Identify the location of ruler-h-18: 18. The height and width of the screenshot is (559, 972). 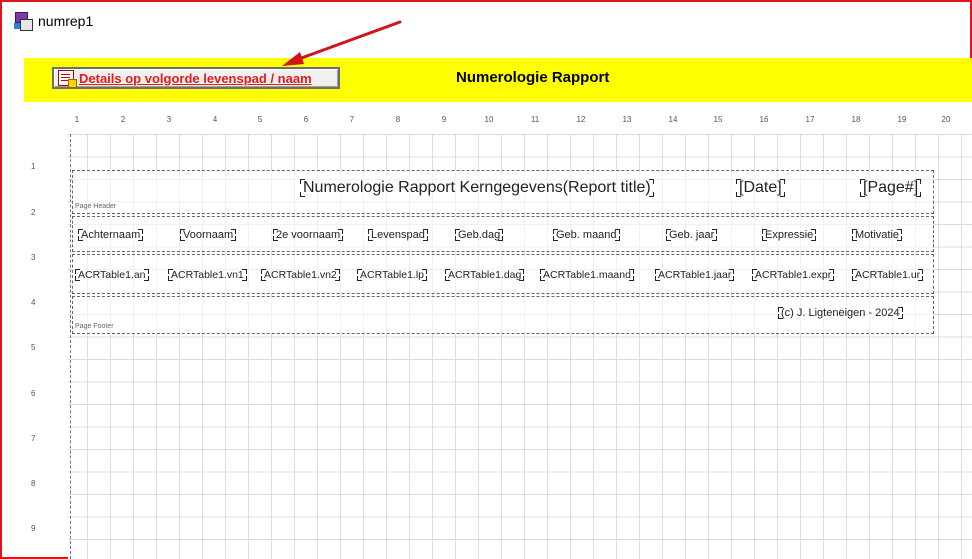
(856, 119).